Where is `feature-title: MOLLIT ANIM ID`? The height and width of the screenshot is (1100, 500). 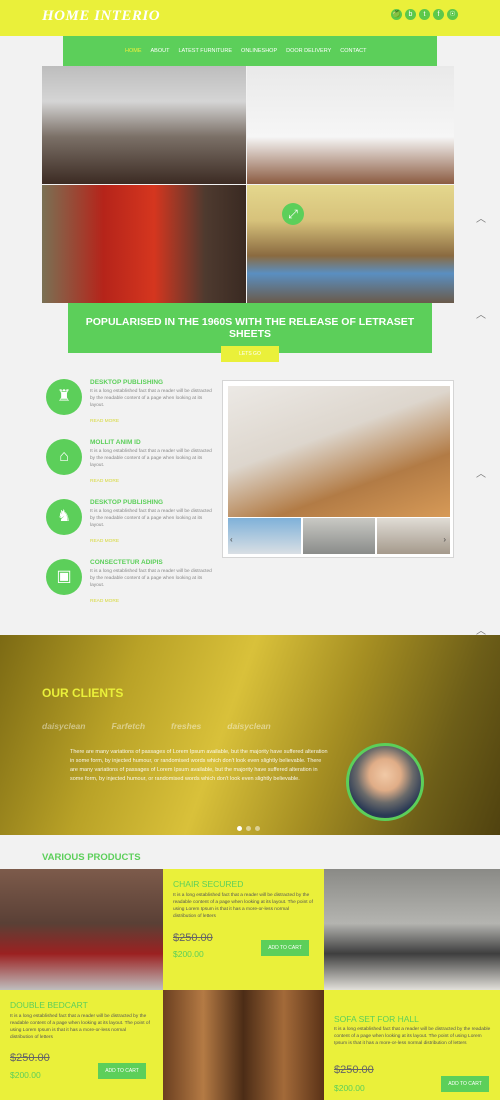
feature-title: MOLLIT ANIM ID is located at coordinates (115, 442).